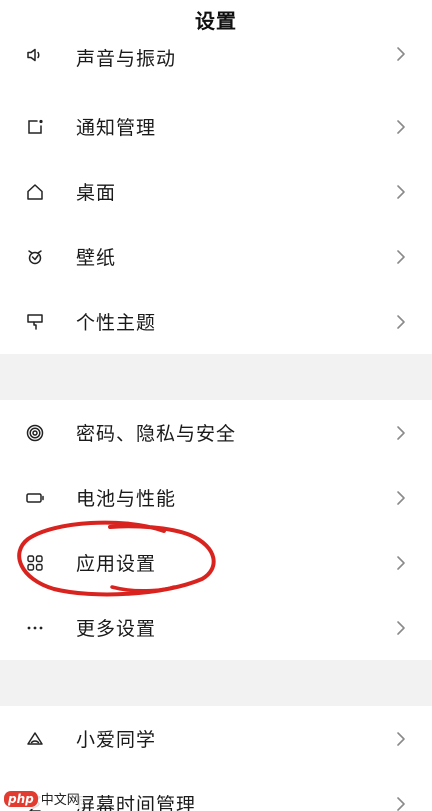 Image resolution: width=432 pixels, height=811 pixels. What do you see at coordinates (35, 563) in the screenshot?
I see `apps-grid-icon` at bounding box center [35, 563].